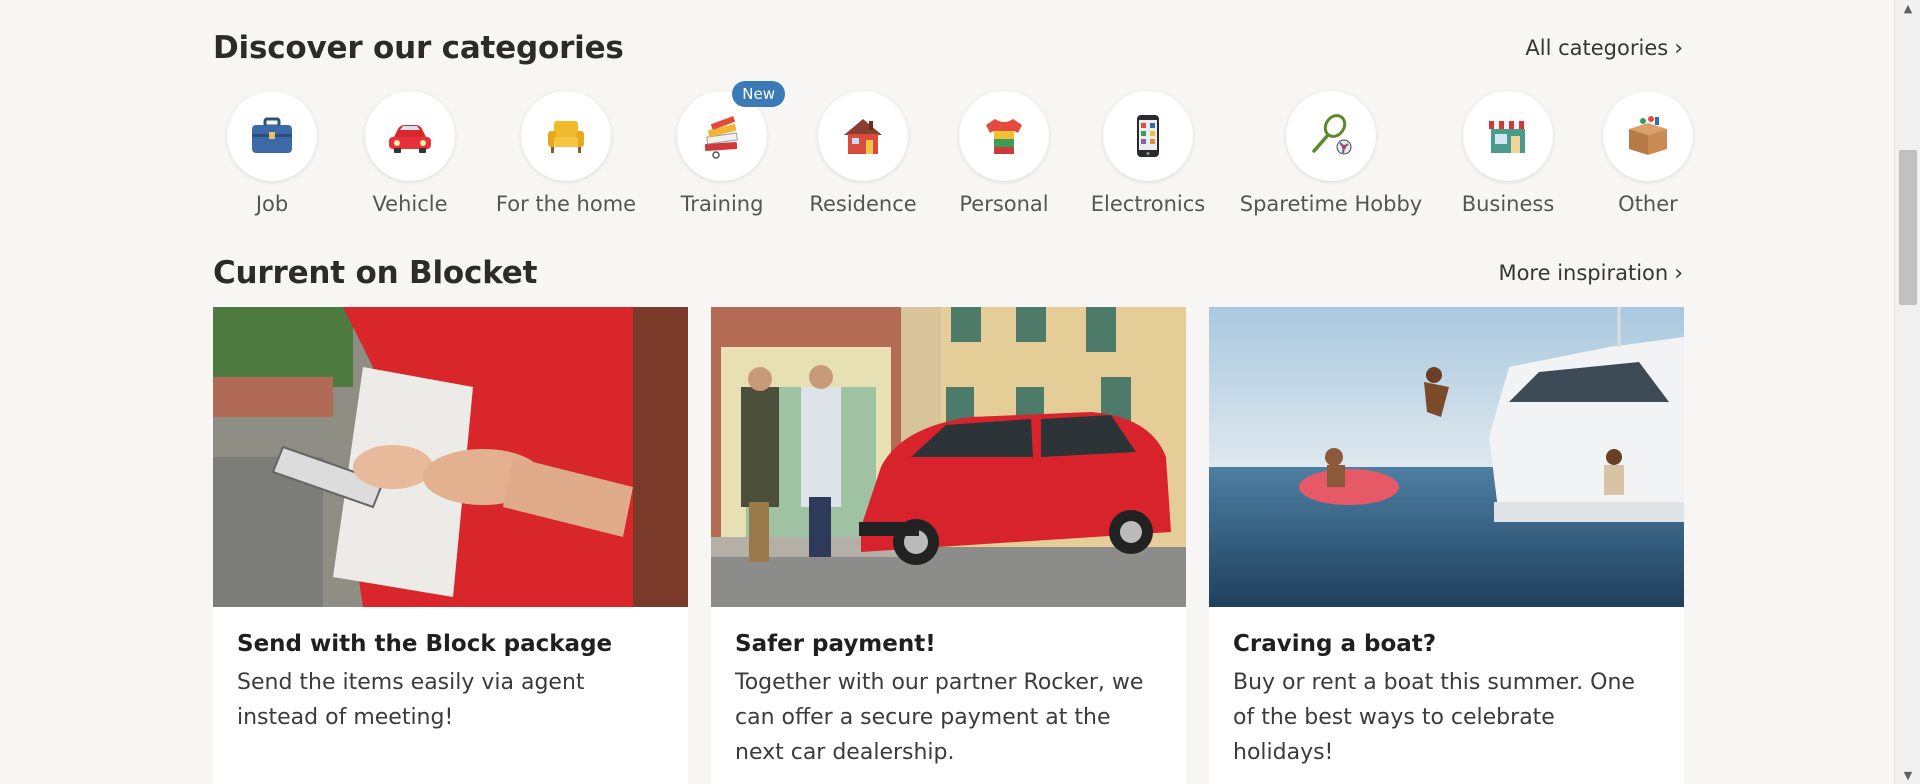 This screenshot has width=1920, height=784. What do you see at coordinates (1583, 273) in the screenshot?
I see `more-inspiration-label: More inspiration` at bounding box center [1583, 273].